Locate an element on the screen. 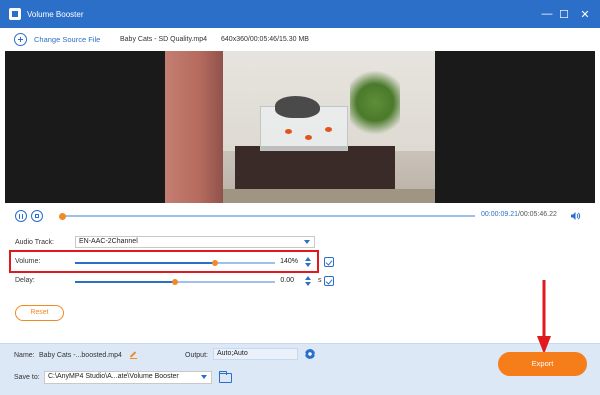 The height and width of the screenshot is (395, 600). volume-highlight-box is located at coordinates (164, 261).